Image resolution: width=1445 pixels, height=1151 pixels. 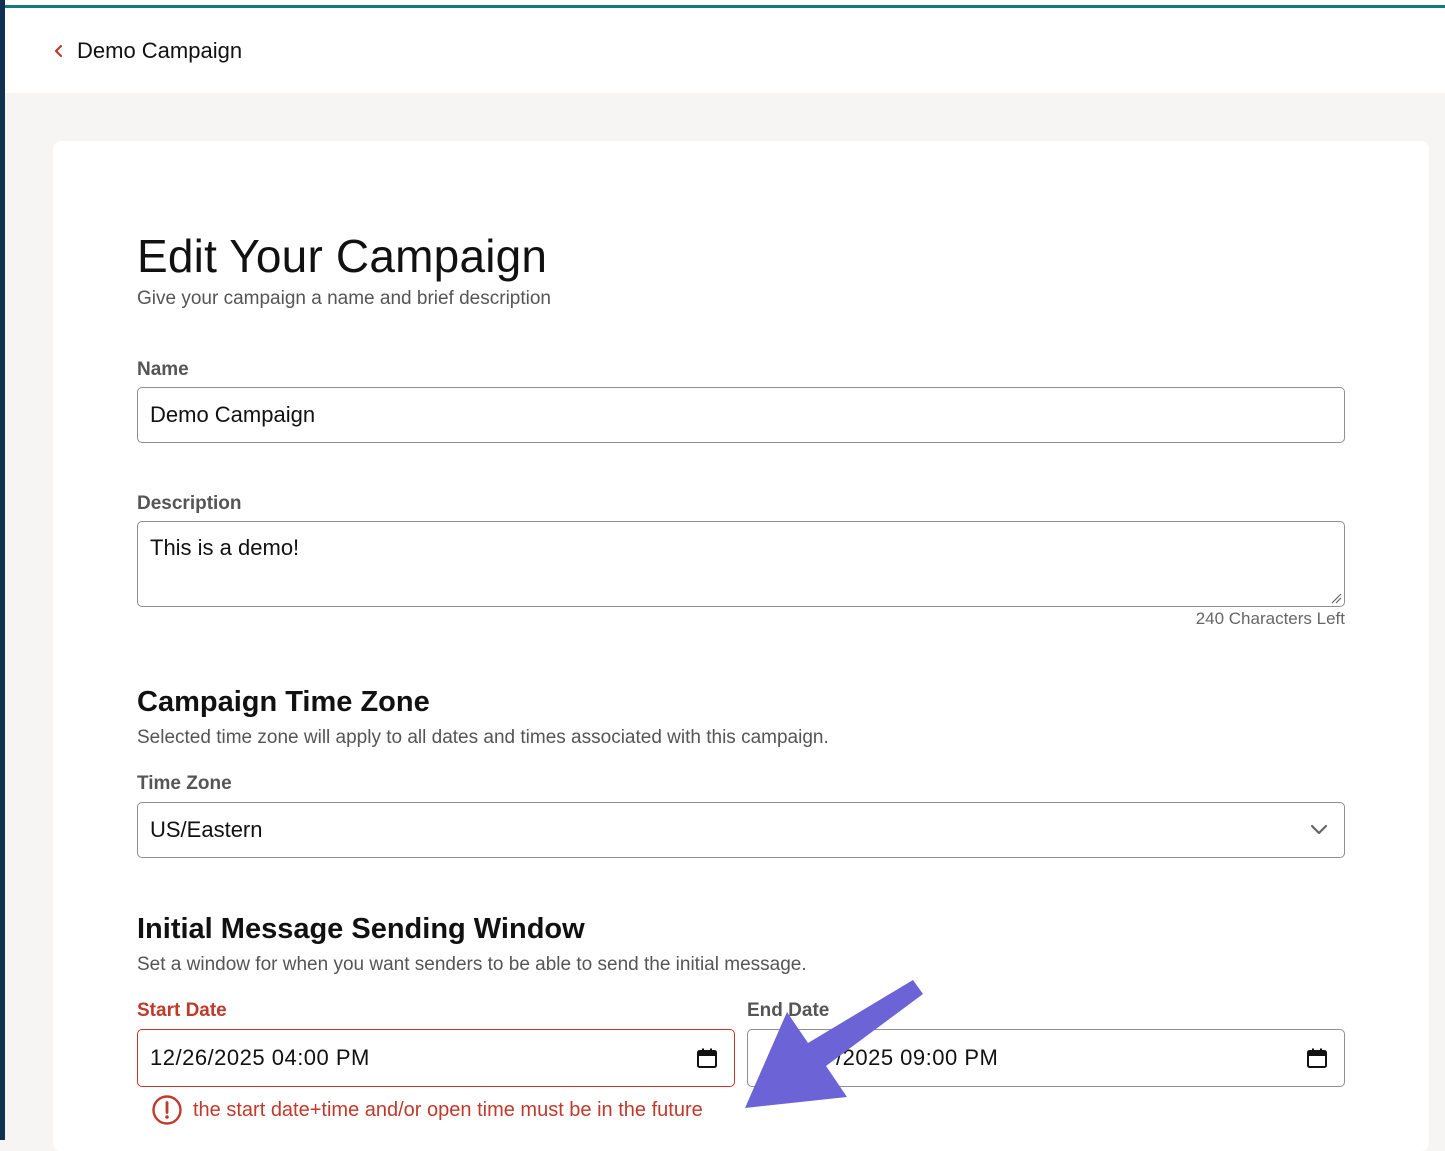 What do you see at coordinates (1046, 1058) in the screenshot?
I see `end-date-input: /2025 09:00 PM` at bounding box center [1046, 1058].